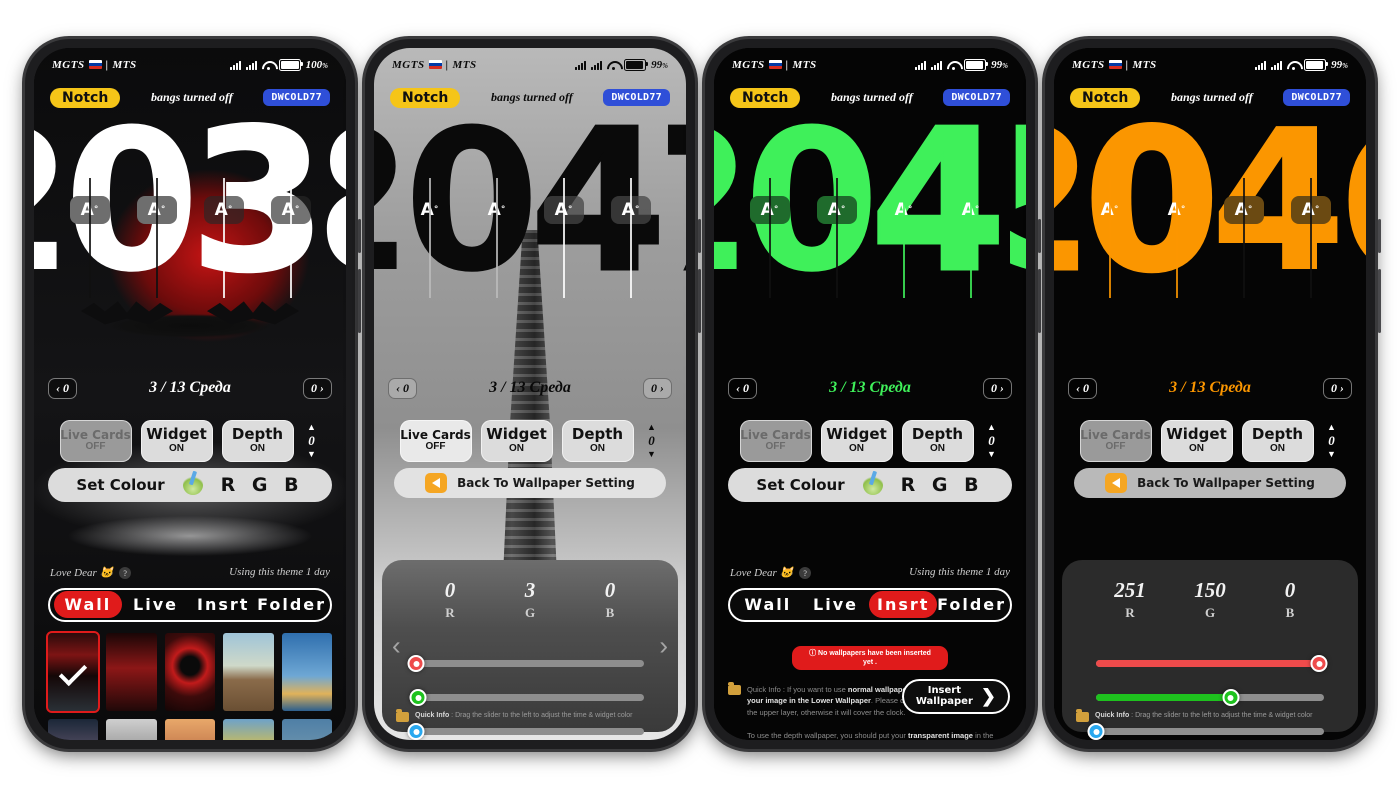 The height and width of the screenshot is (787, 1400). I want to click on next-preset-icon: ›, so click(663, 645).